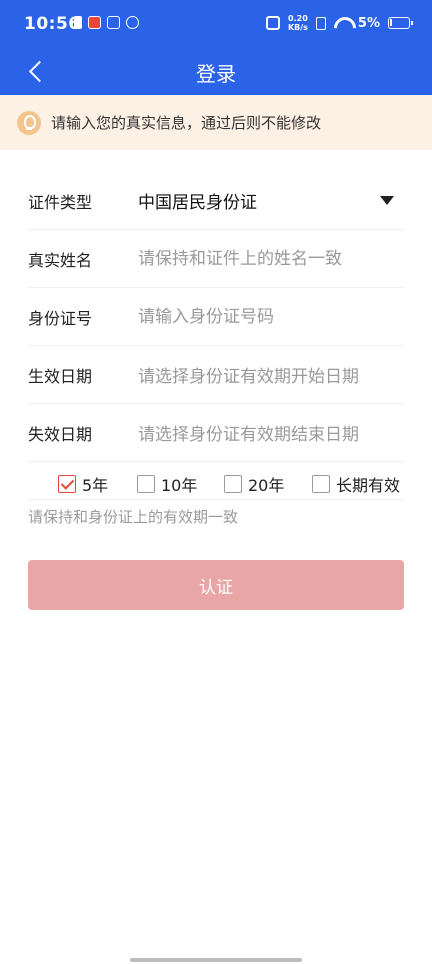 Image resolution: width=432 pixels, height=964 pixels. I want to click on id-number-label: 身份证号, so click(60, 318).